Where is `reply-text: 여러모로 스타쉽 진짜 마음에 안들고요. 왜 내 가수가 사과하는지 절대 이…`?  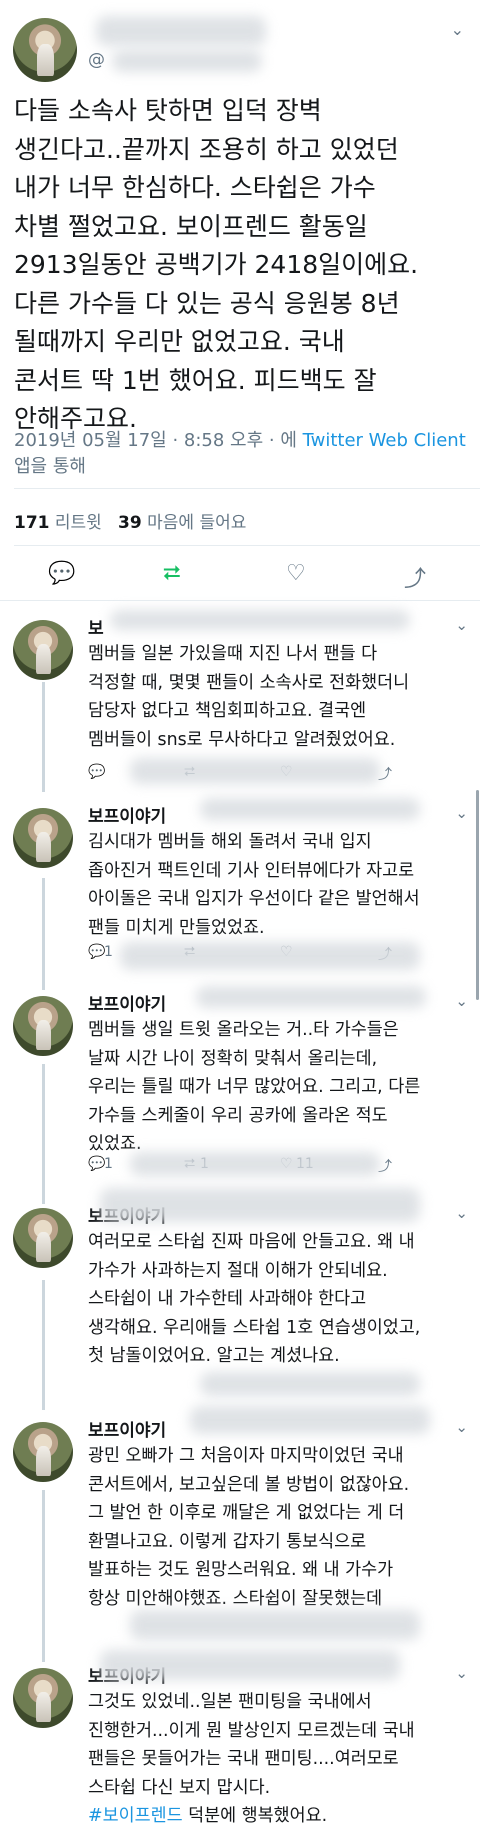 reply-text: 여러모로 스타쉽 진짜 마음에 안들고요. 왜 내 가수가 사과하는지 절대 이… is located at coordinates (254, 1299).